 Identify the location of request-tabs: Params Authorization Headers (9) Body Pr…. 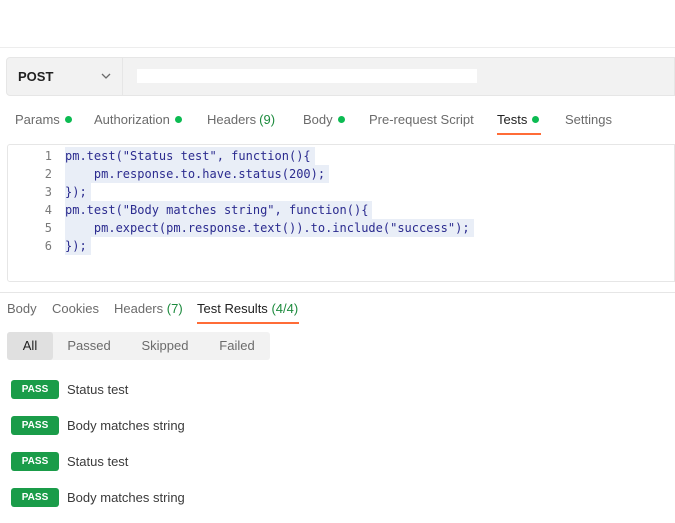
(337, 121).